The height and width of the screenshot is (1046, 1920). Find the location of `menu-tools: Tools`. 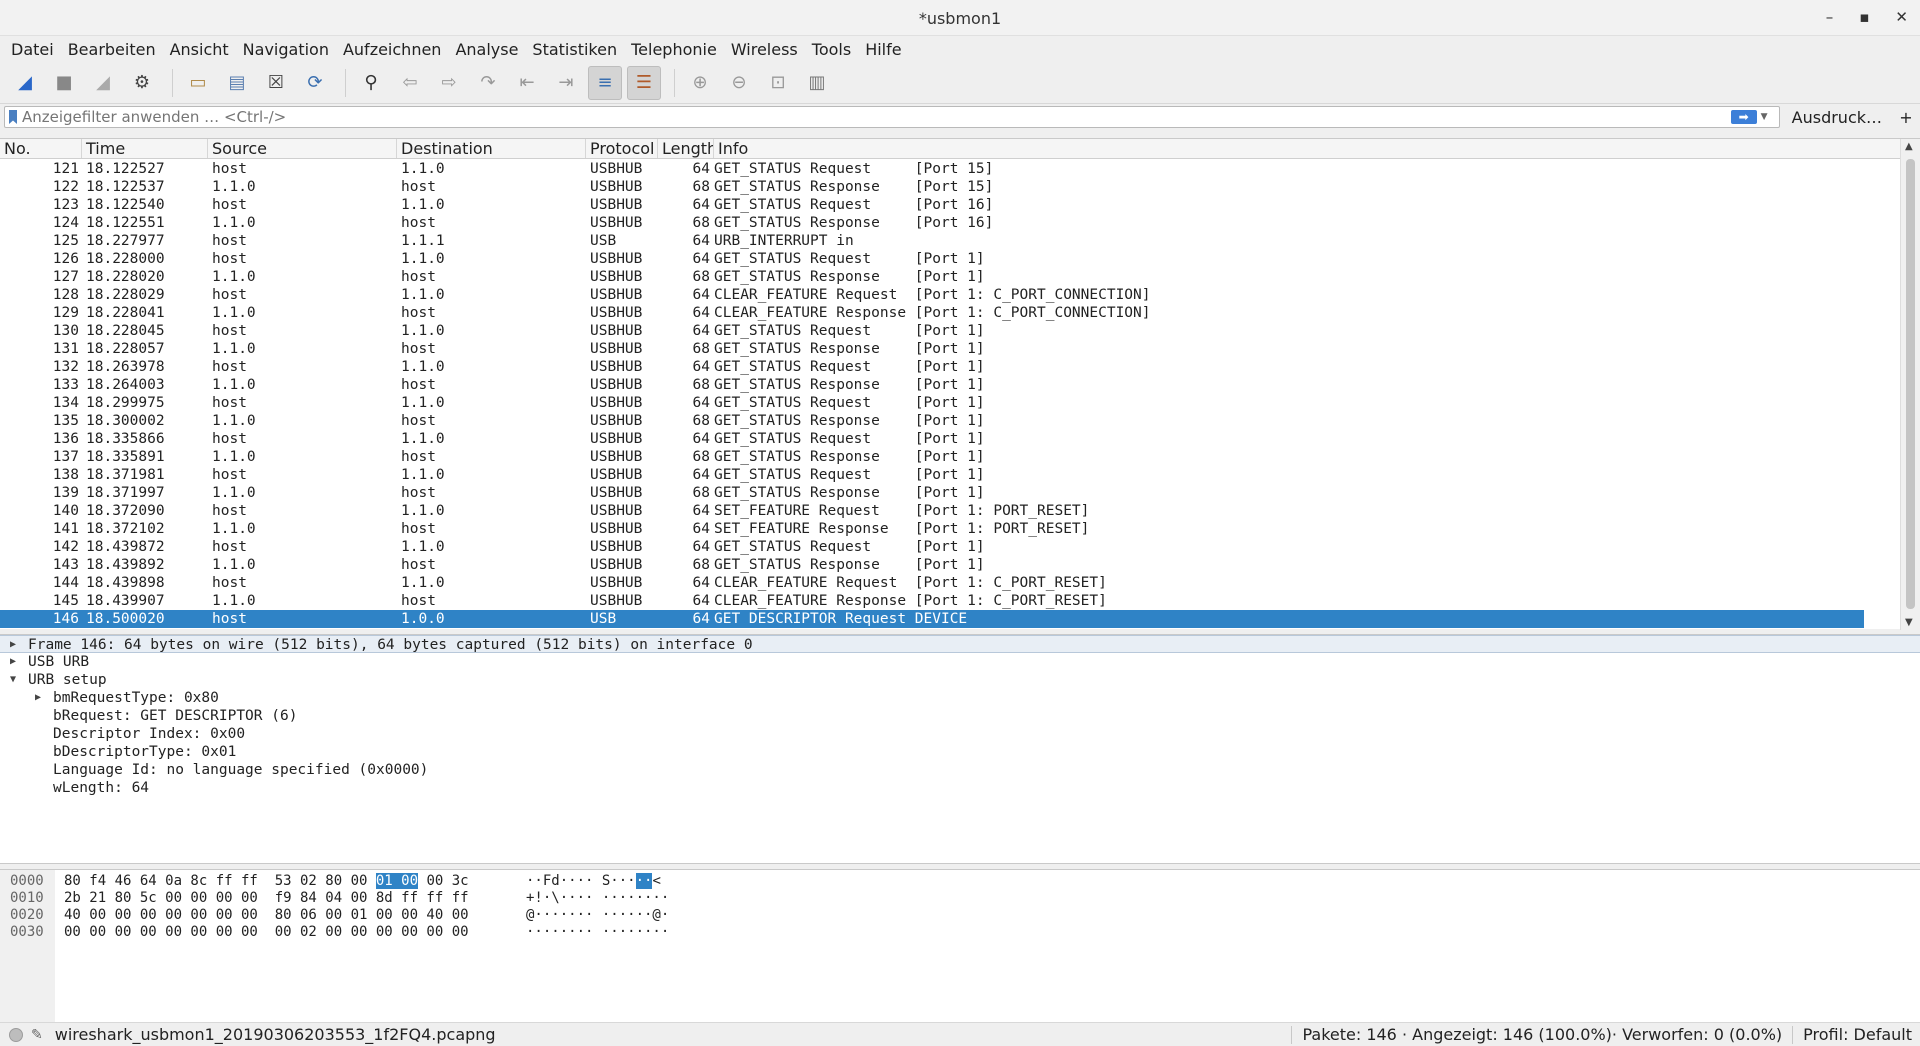

menu-tools: Tools is located at coordinates (831, 49).